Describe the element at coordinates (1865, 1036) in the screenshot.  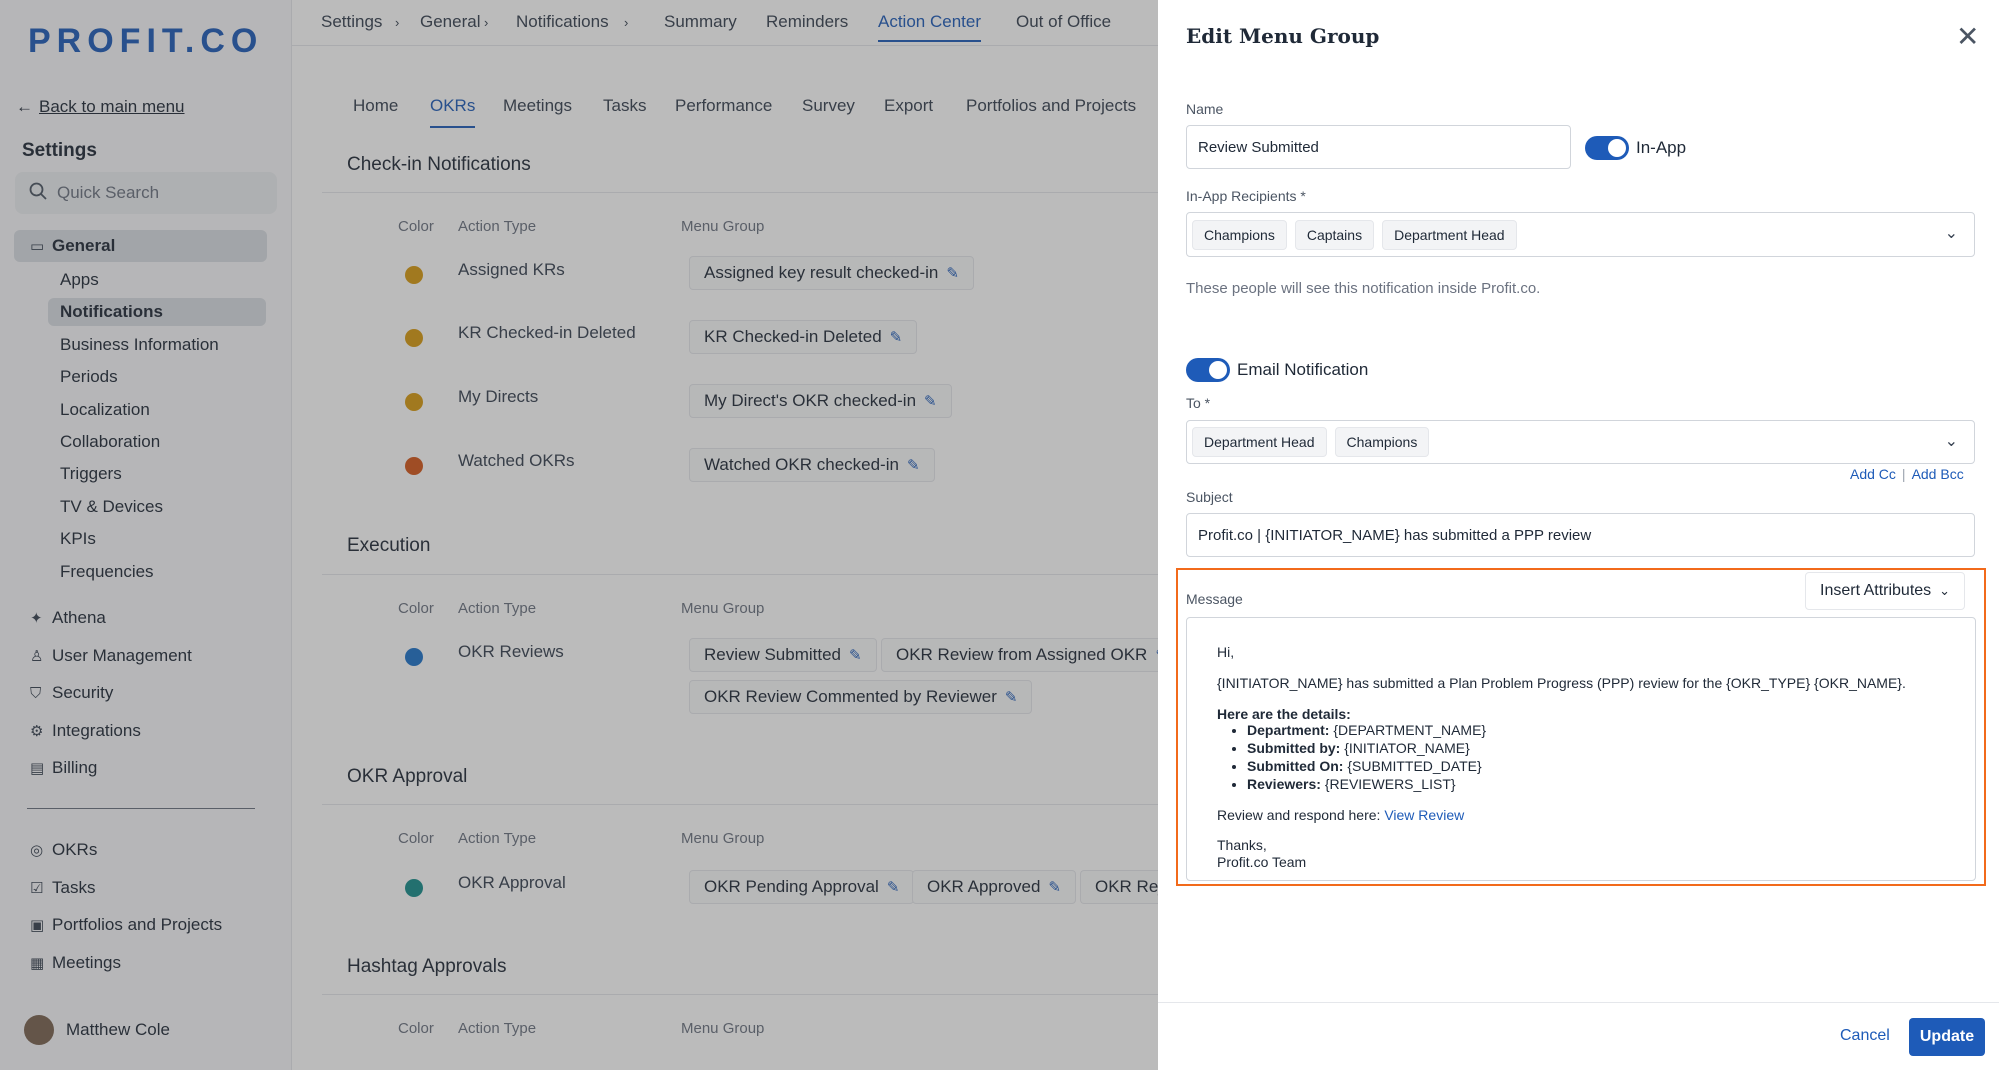
I see `cancel-button: Cancel` at that location.